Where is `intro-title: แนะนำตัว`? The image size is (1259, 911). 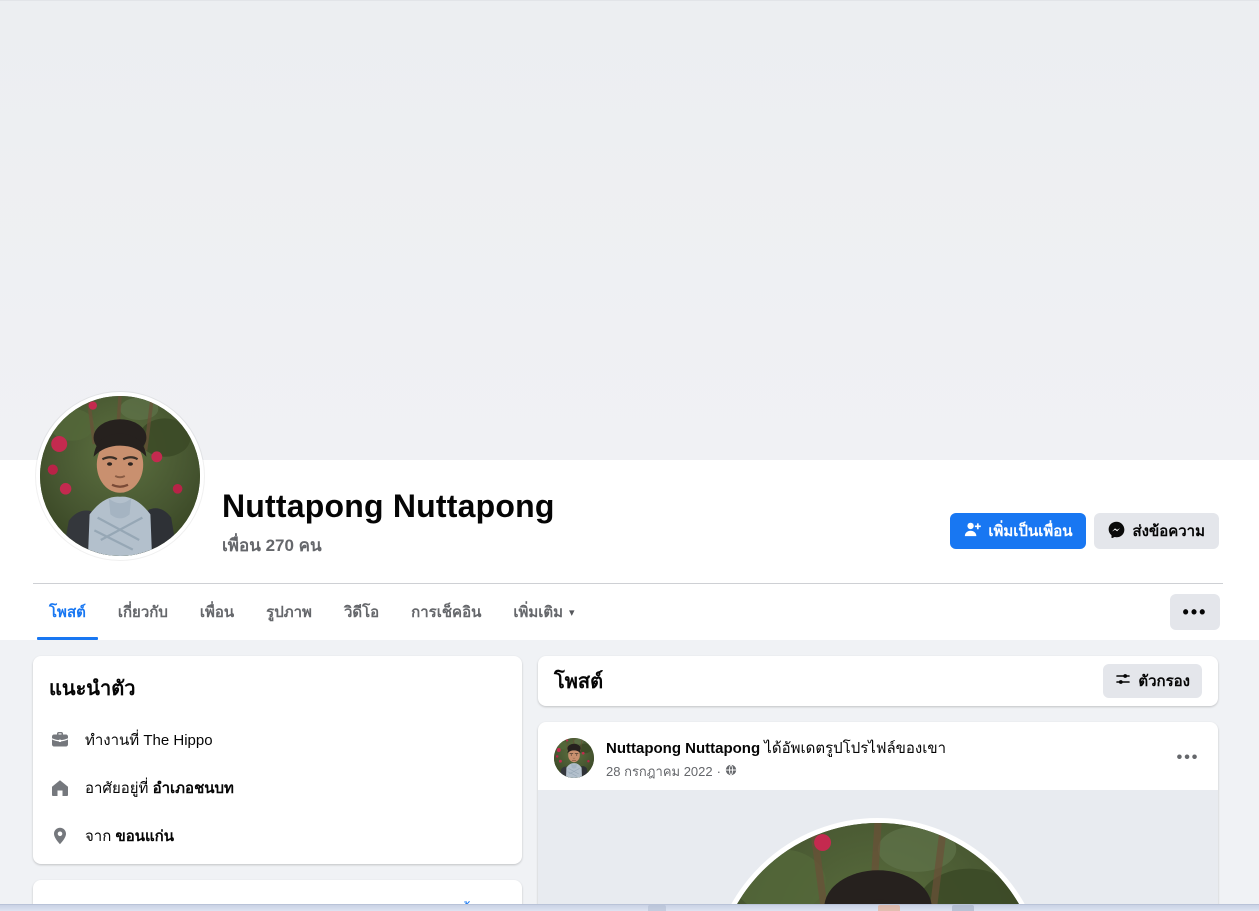 intro-title: แนะนำตัว is located at coordinates (92, 689).